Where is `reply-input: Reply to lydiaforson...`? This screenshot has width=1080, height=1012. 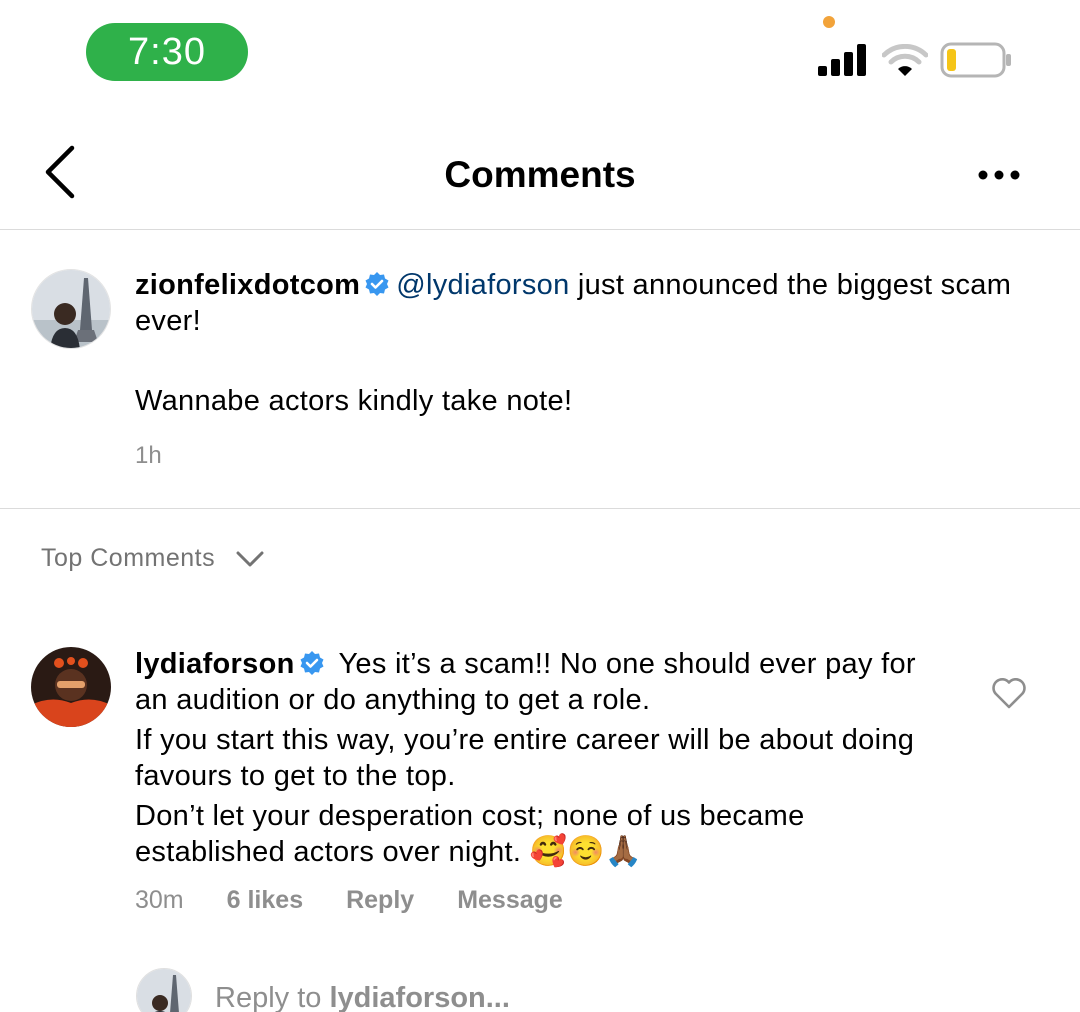
reply-input: Reply to lydiaforson... is located at coordinates (362, 997).